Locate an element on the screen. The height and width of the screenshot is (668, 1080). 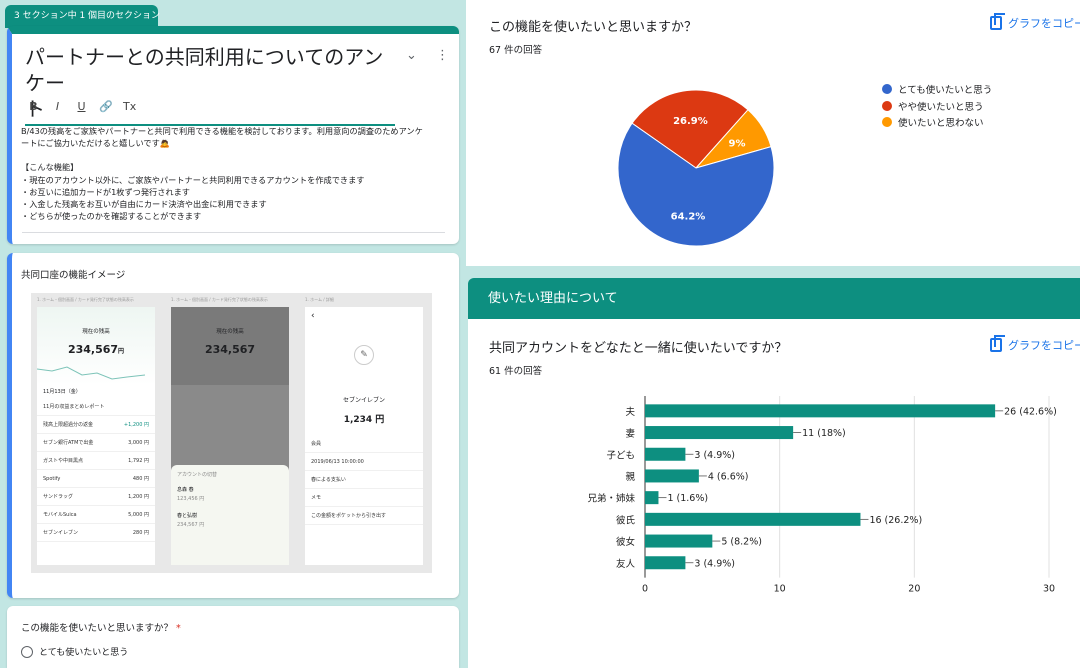
form-title: パートナーとの共同利用についてのアンケー ト is located at coordinates (210, 85).